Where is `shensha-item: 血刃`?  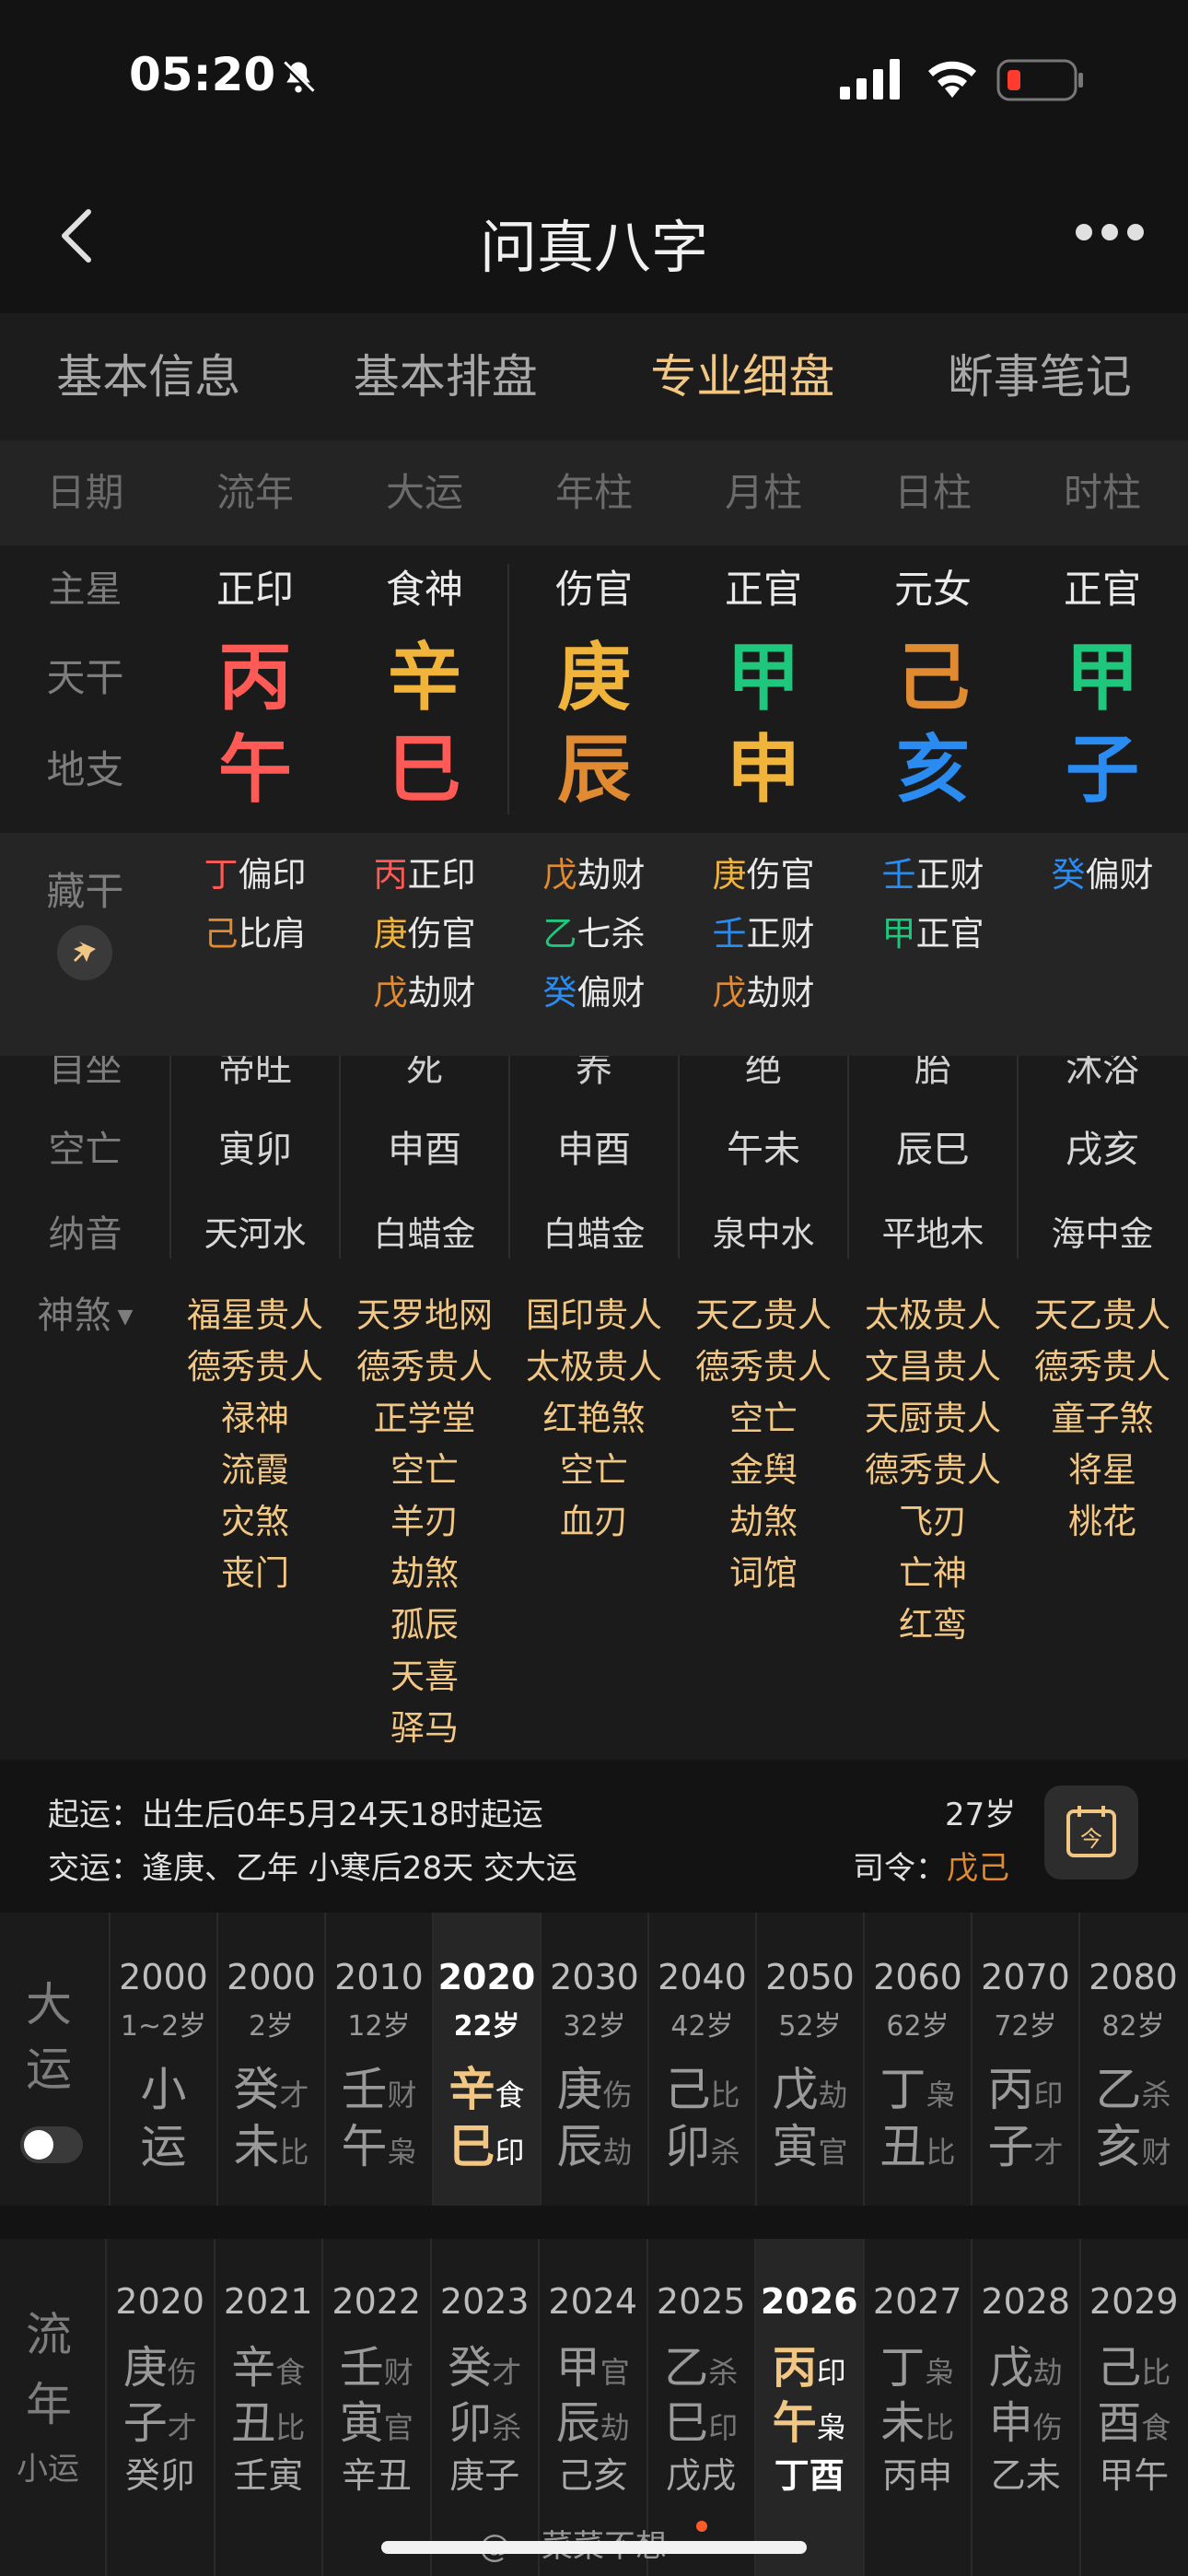
shensha-item: 血刃 is located at coordinates (594, 1521).